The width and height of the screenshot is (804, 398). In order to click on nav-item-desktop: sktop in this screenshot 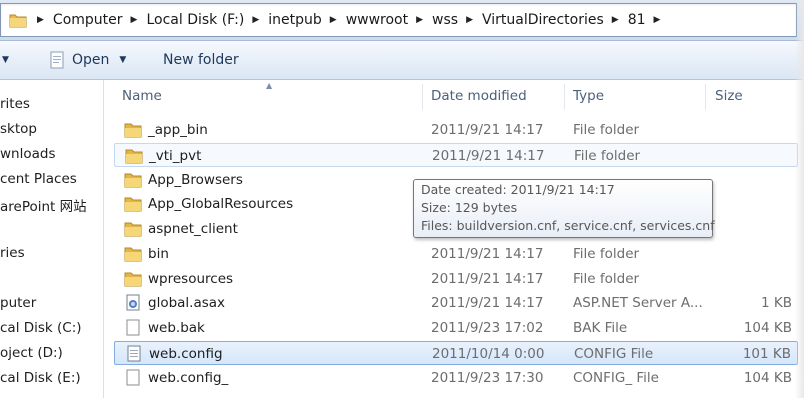, I will do `click(18, 129)`.